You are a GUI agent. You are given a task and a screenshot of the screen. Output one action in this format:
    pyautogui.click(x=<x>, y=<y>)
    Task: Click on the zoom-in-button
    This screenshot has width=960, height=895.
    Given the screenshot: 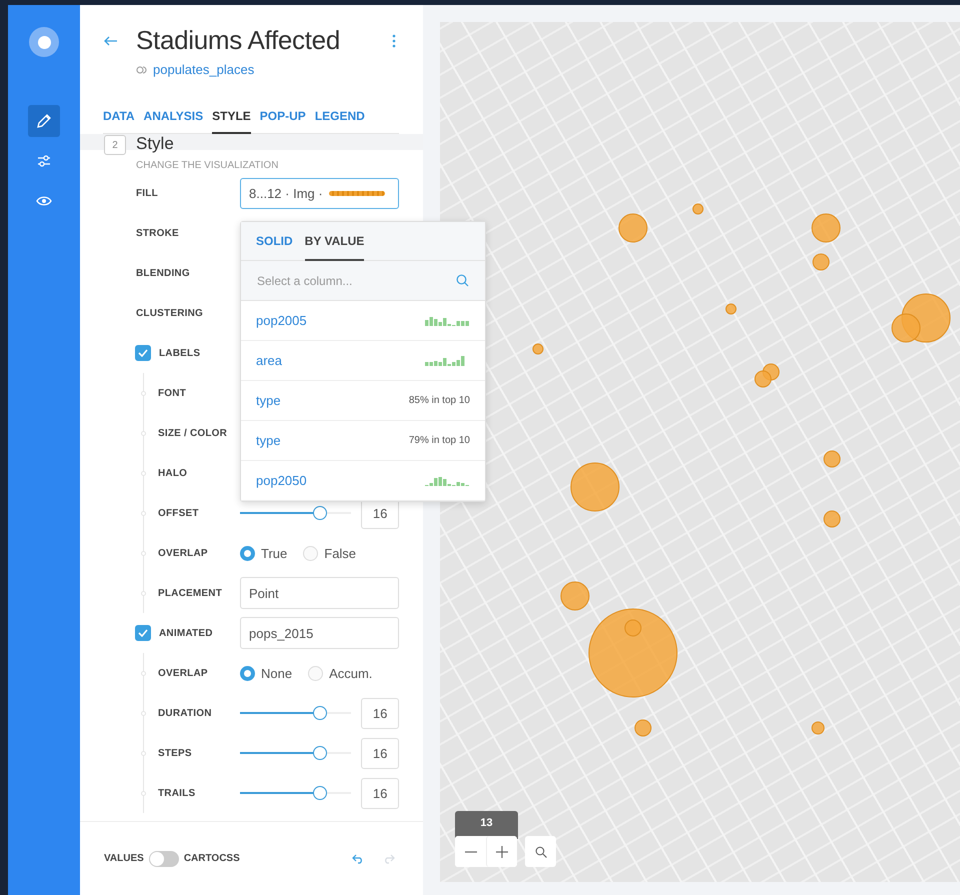 What is the action you would take?
    pyautogui.click(x=501, y=851)
    